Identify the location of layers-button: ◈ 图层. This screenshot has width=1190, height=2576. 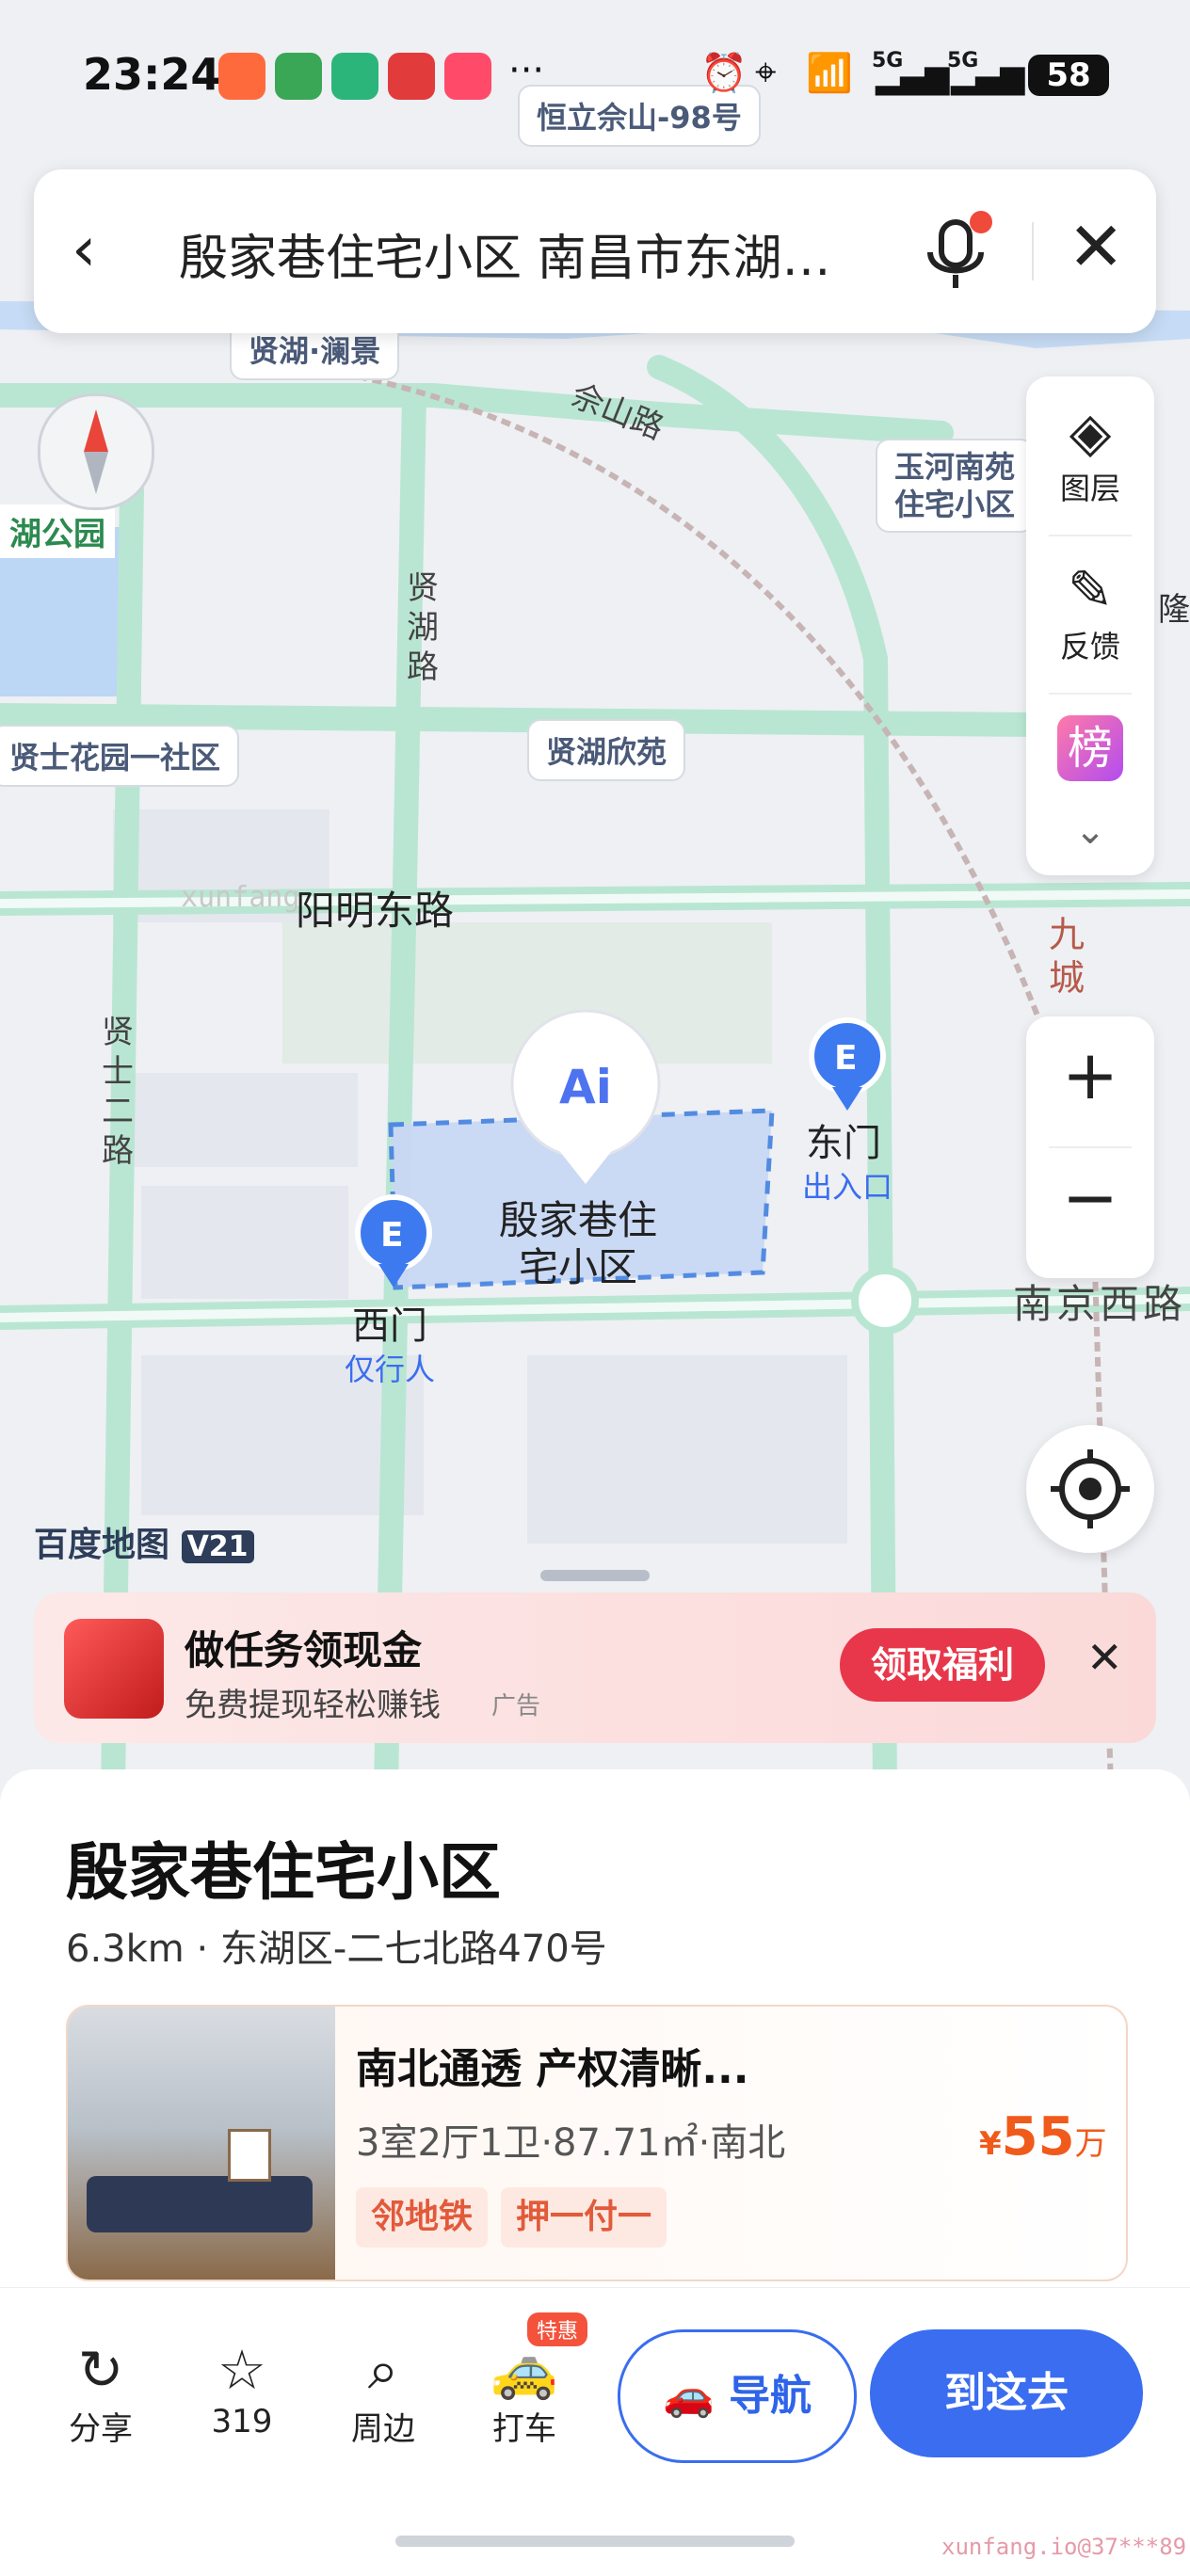
(1090, 453).